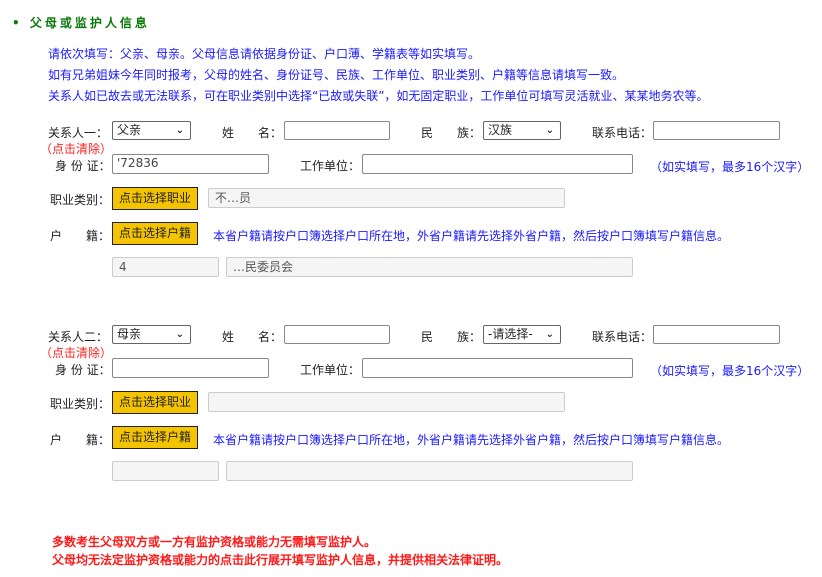 The height and width of the screenshot is (577, 822). I want to click on relation-select: 母亲 ⌄, so click(151, 334).